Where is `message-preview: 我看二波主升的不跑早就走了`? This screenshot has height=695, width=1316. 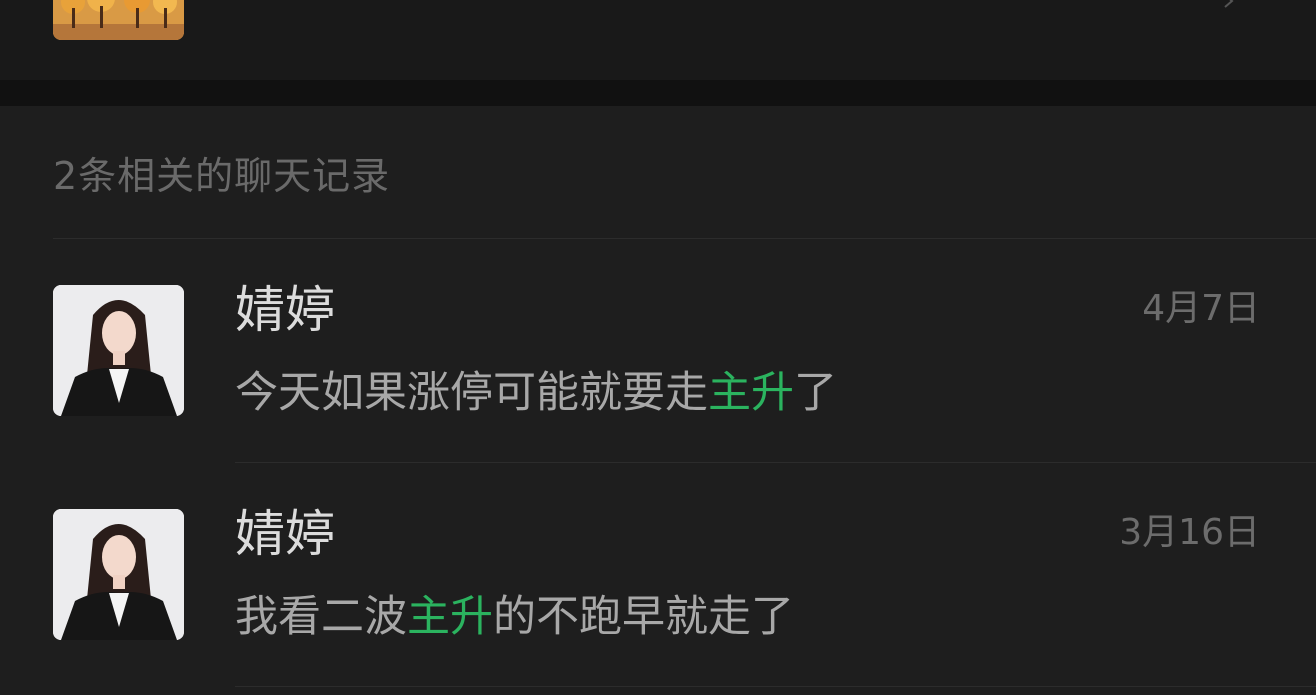 message-preview: 我看二波主升的不跑早就走了 is located at coordinates (514, 617).